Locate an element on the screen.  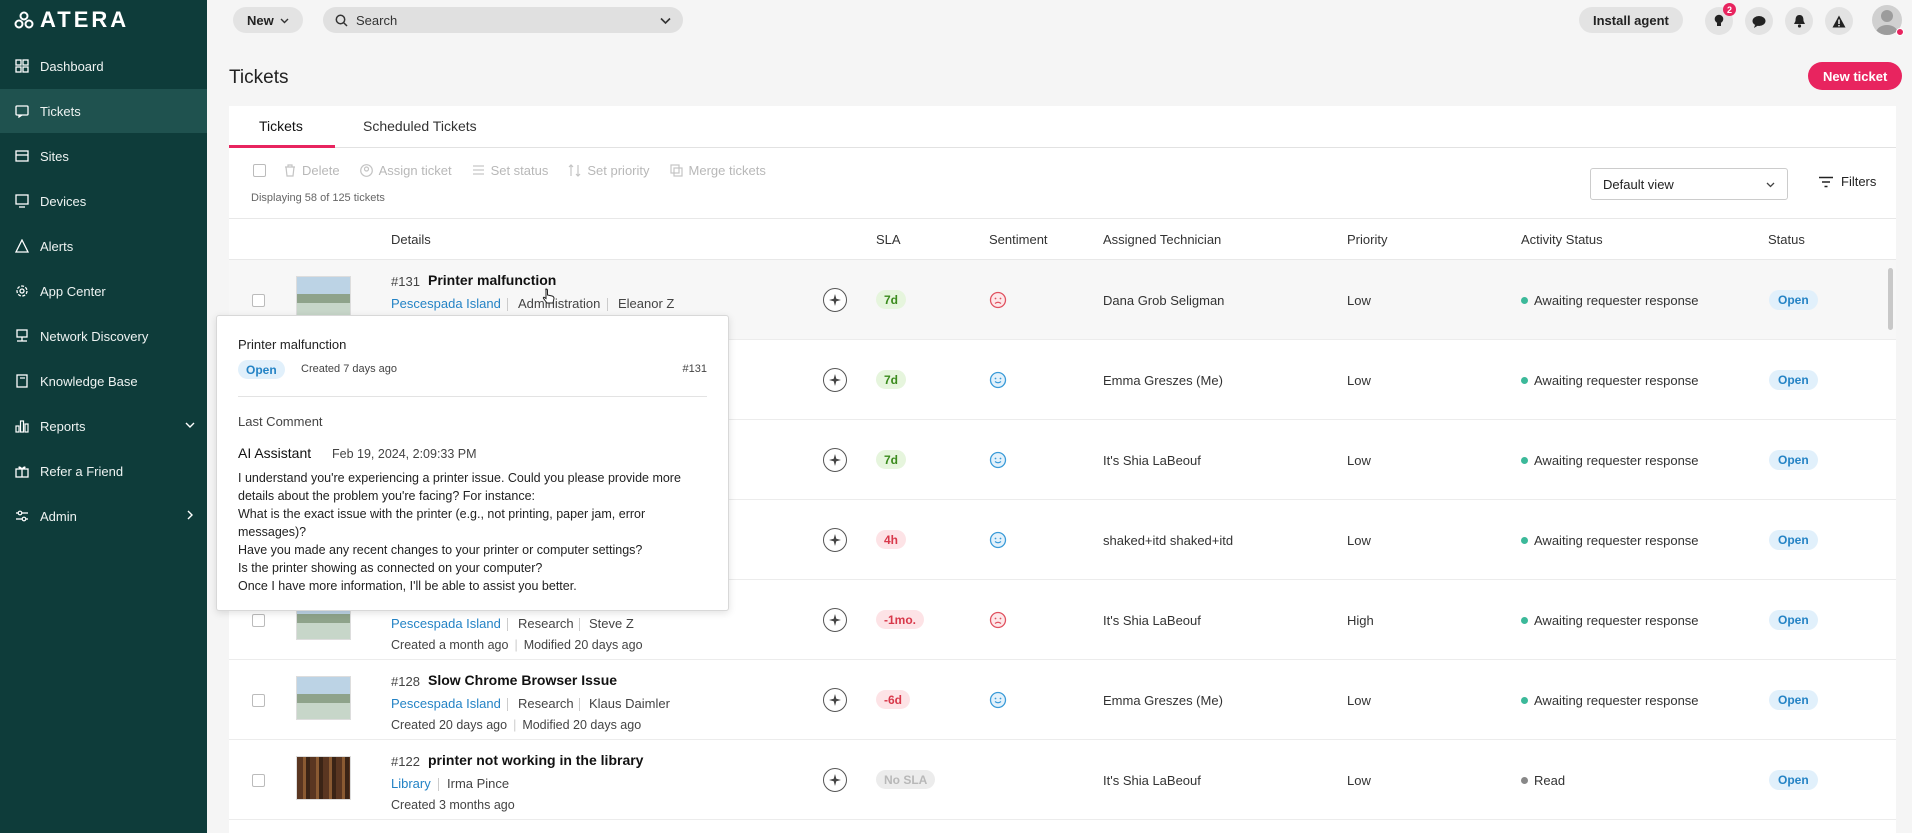
view-select: Default view is located at coordinates (1689, 184).